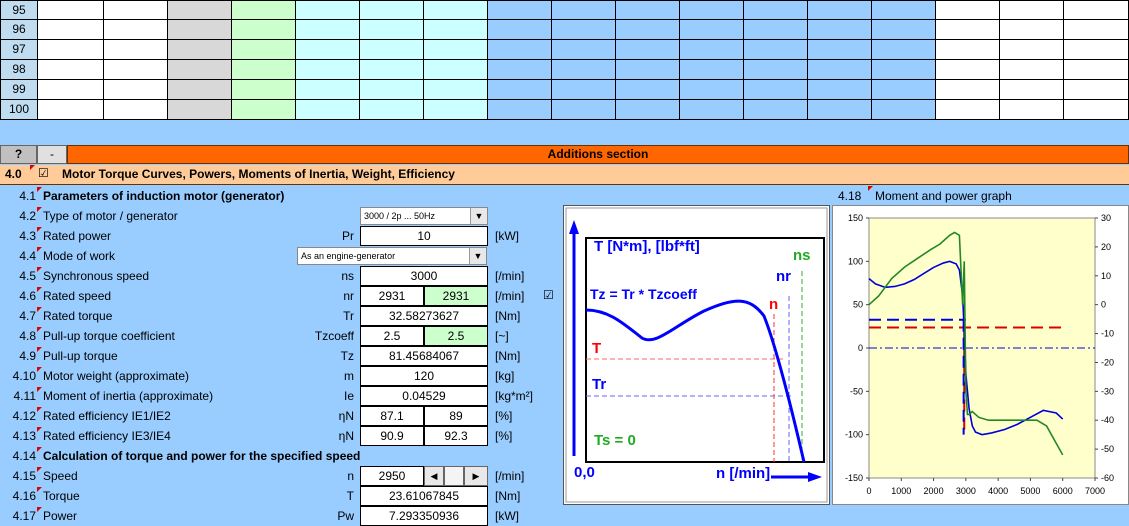 This screenshot has height=526, width=1129. Describe the element at coordinates (19, 90) in the screenshot. I see `row-number: 99` at that location.